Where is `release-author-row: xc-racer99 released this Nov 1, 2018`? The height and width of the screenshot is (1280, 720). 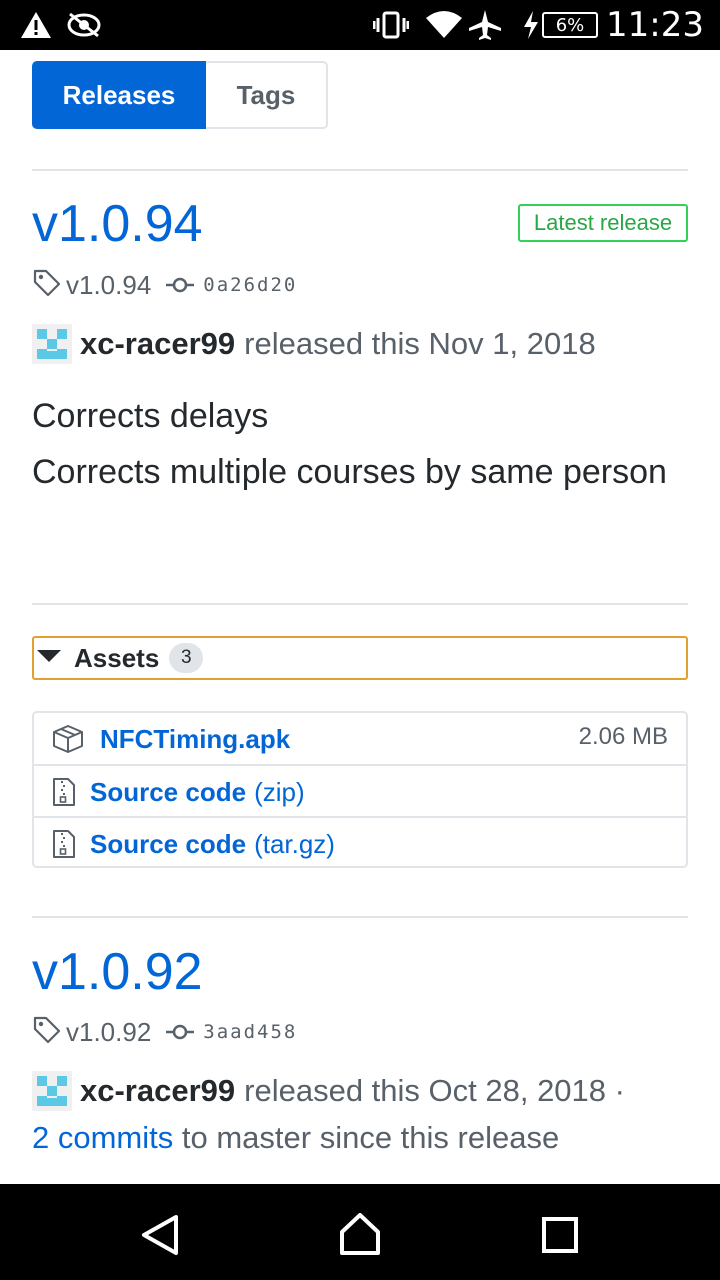 release-author-row: xc-racer99 released this Nov 1, 2018 is located at coordinates (314, 344).